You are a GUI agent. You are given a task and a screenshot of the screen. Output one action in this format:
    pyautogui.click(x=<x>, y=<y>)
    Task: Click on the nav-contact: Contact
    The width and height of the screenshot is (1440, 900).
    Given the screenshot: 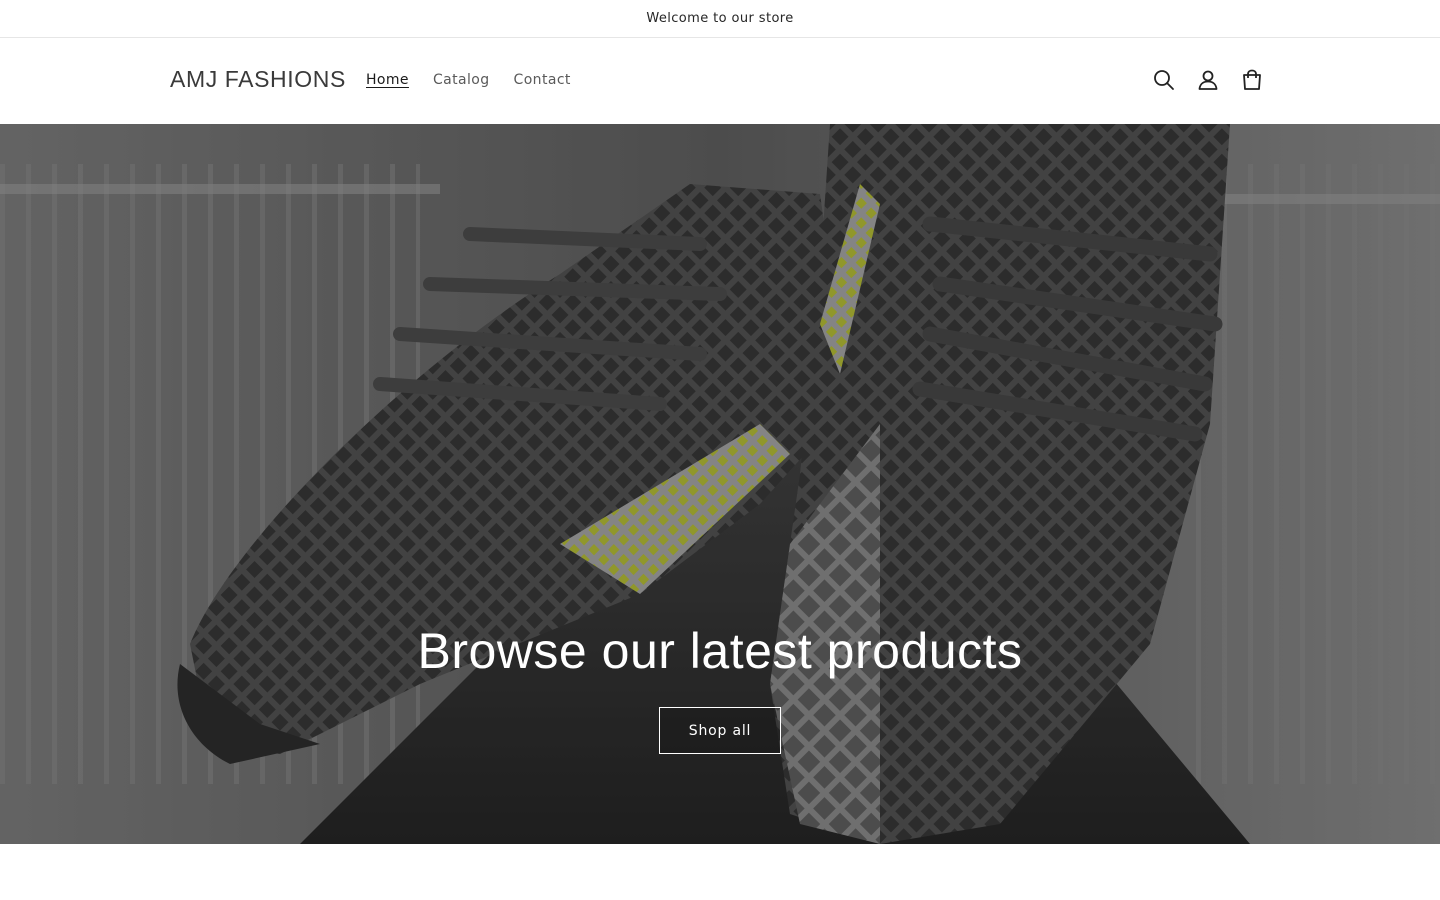 What is the action you would take?
    pyautogui.click(x=542, y=80)
    